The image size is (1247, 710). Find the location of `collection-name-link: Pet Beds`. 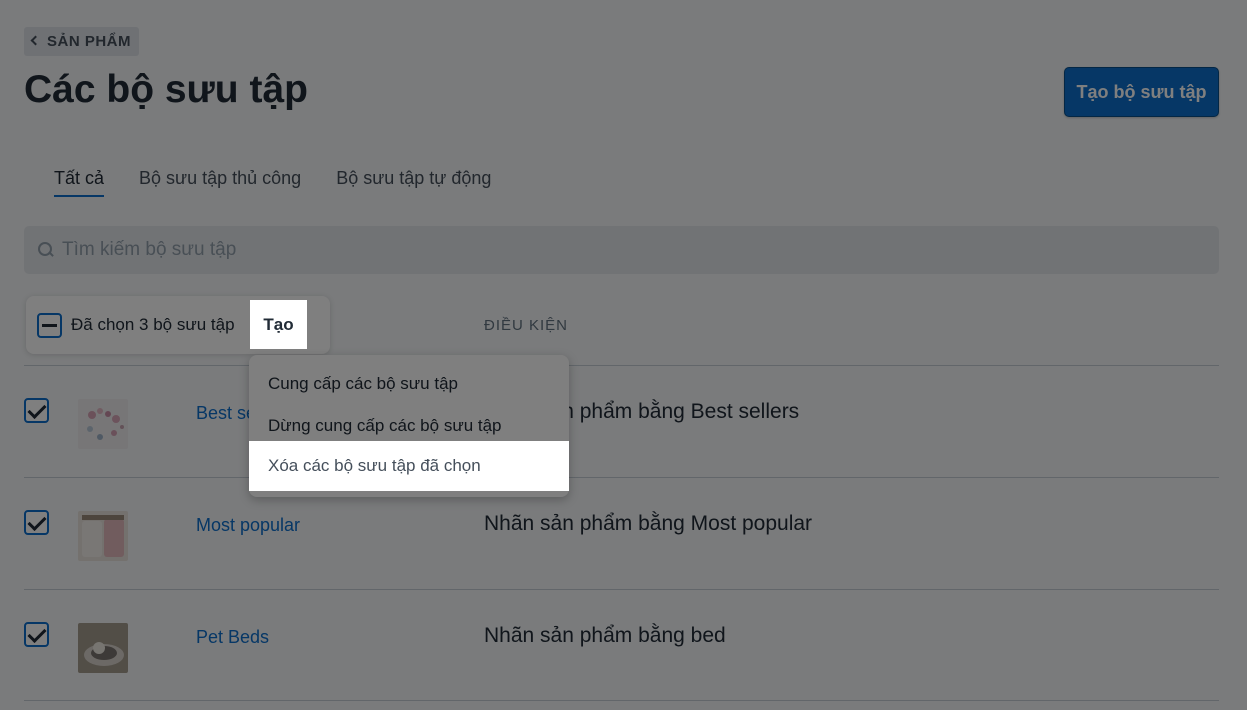

collection-name-link: Pet Beds is located at coordinates (232, 637).